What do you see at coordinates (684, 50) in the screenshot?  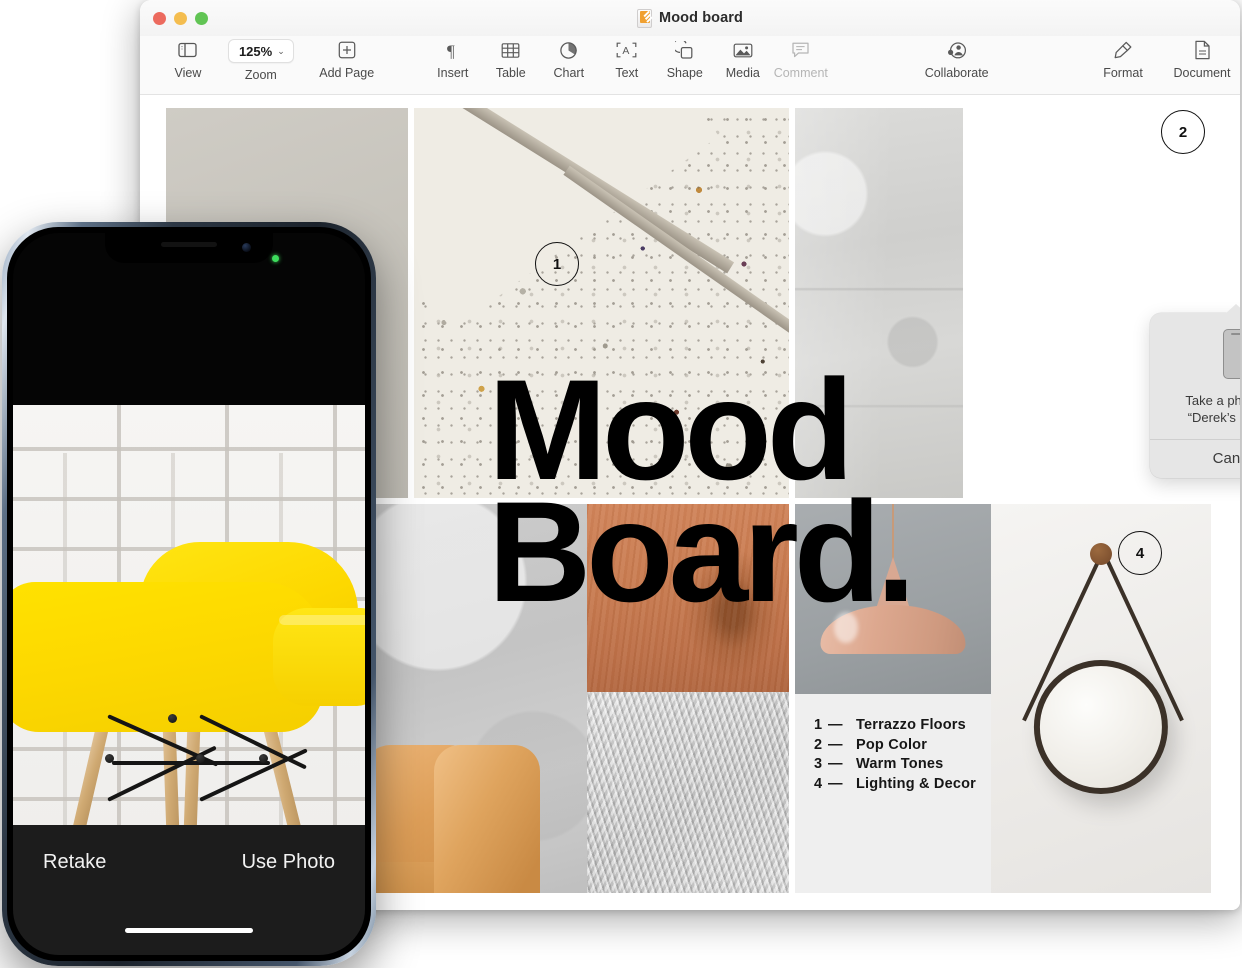 I see `shape-icon` at bounding box center [684, 50].